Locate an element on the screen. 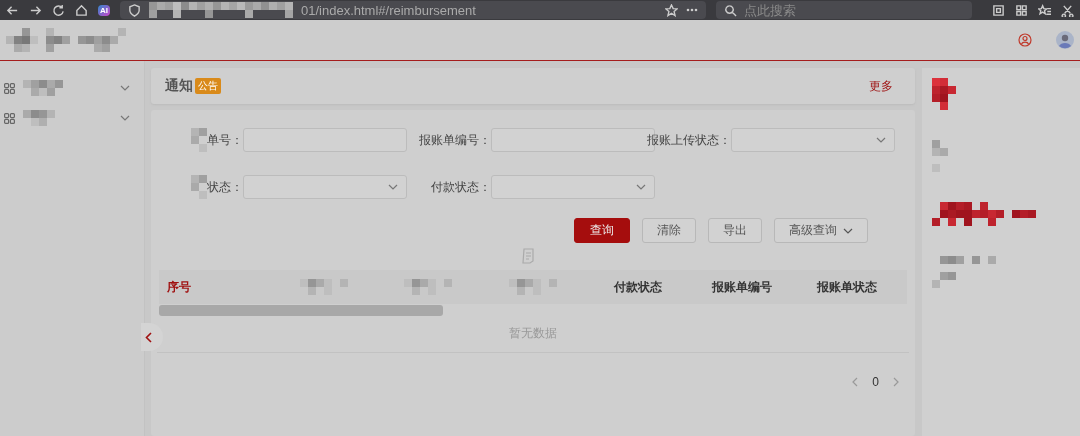  field-label: 报账上传状态： is located at coordinates (689, 140).